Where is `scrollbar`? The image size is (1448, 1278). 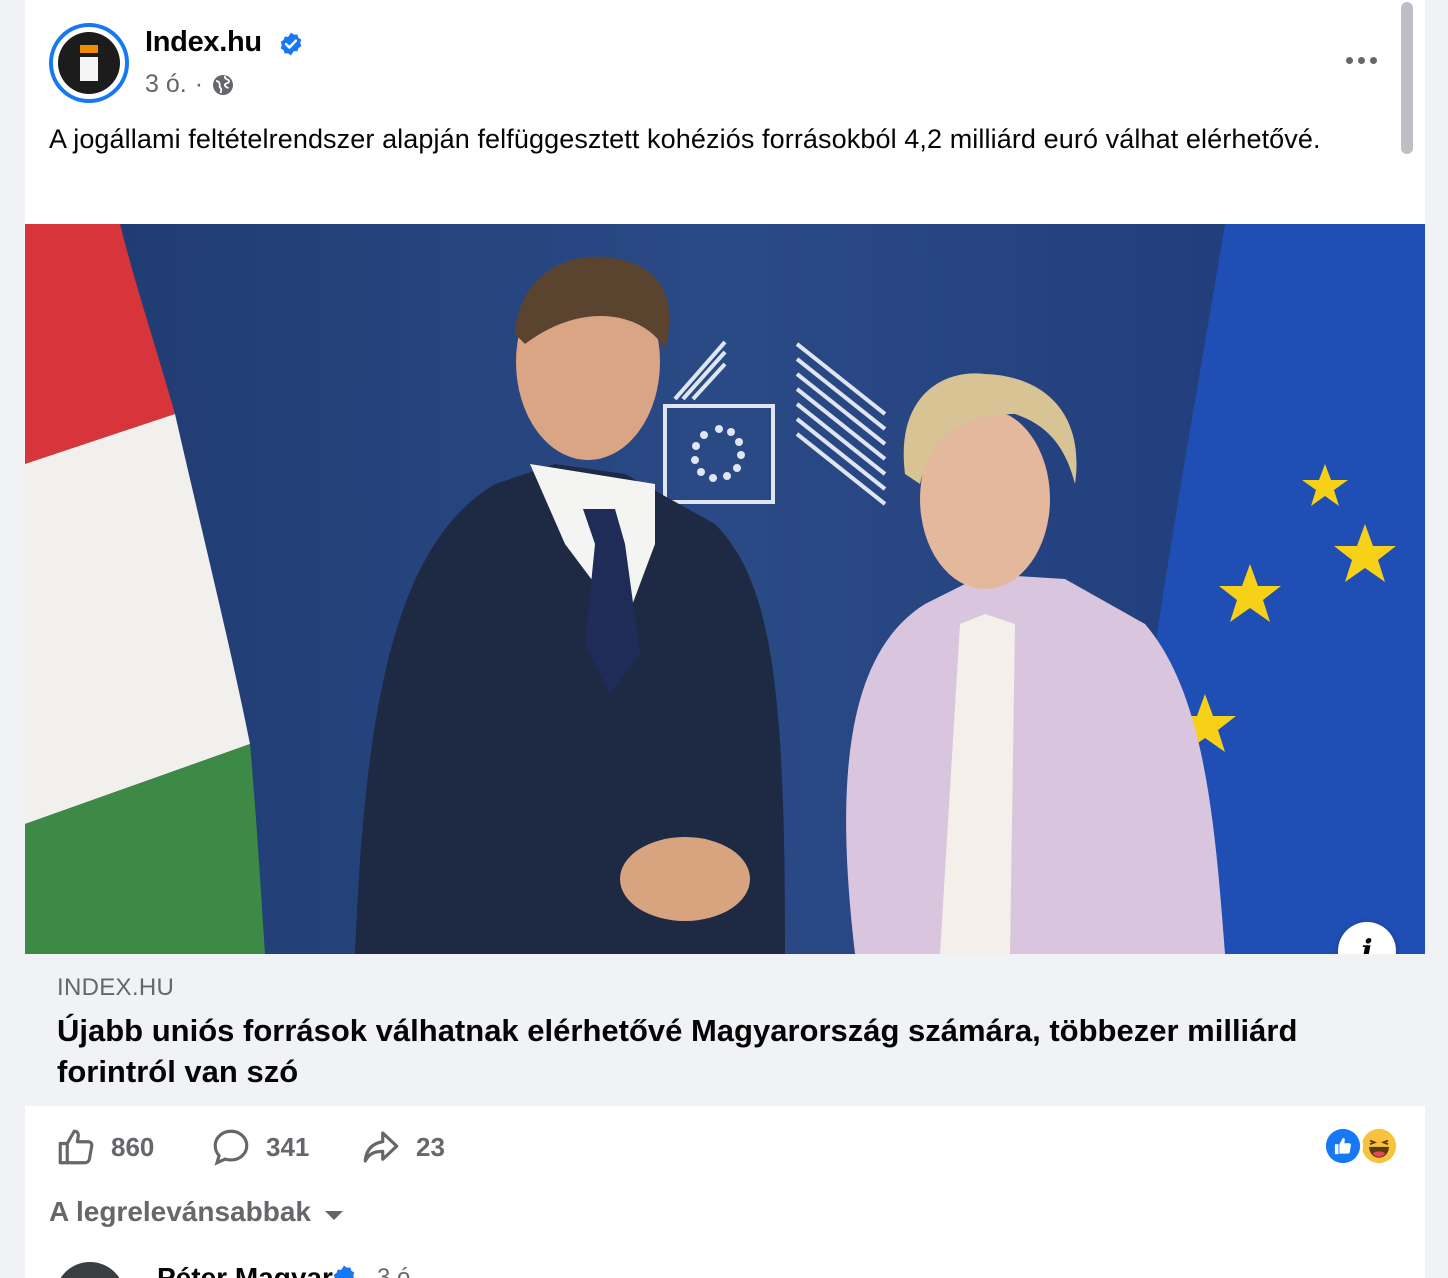
scrollbar is located at coordinates (1407, 80).